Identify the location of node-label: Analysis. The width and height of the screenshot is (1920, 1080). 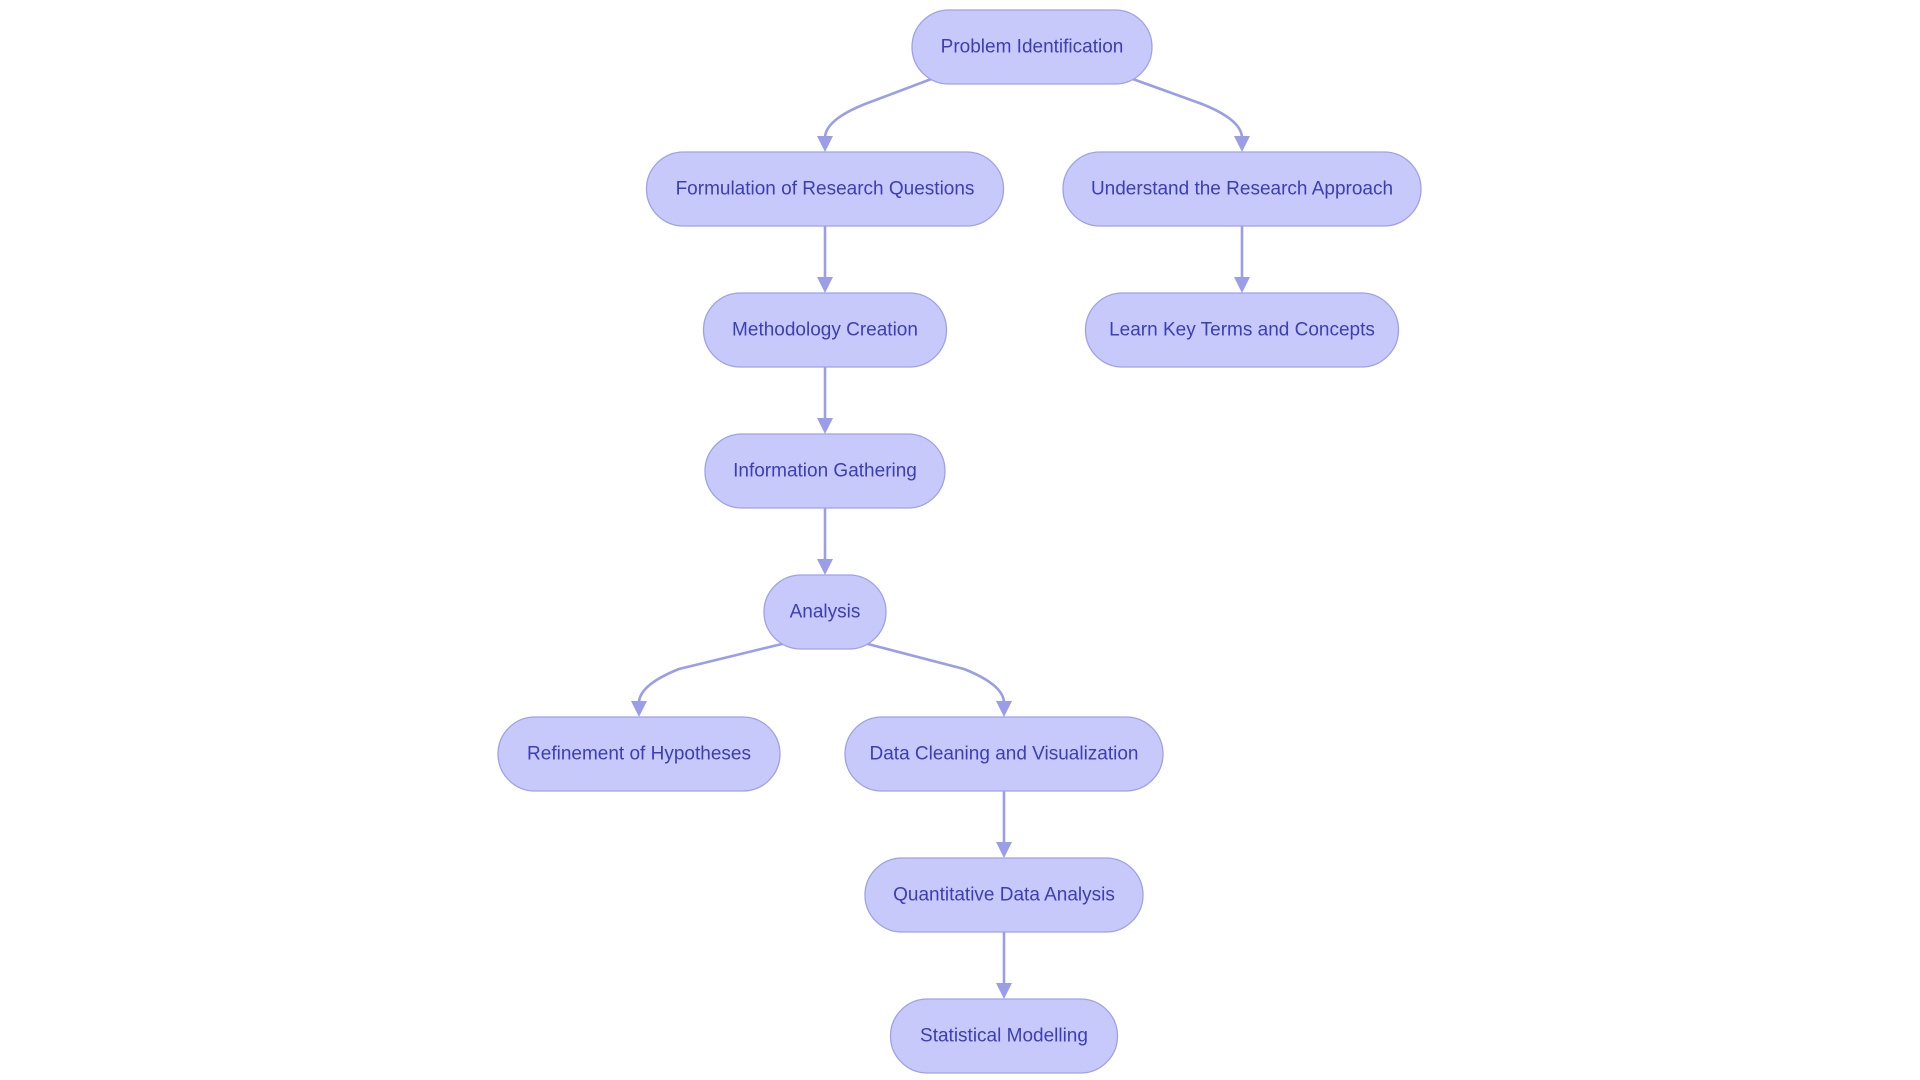
(825, 612).